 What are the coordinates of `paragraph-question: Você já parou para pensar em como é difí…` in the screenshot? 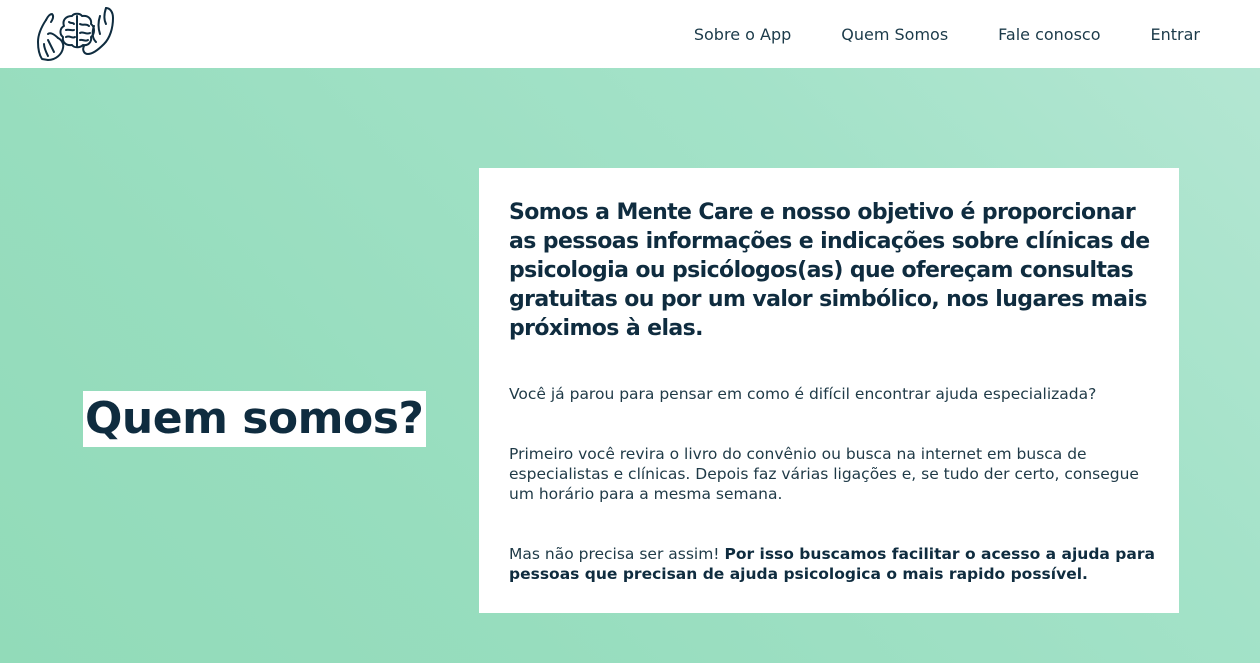 It's located at (803, 394).